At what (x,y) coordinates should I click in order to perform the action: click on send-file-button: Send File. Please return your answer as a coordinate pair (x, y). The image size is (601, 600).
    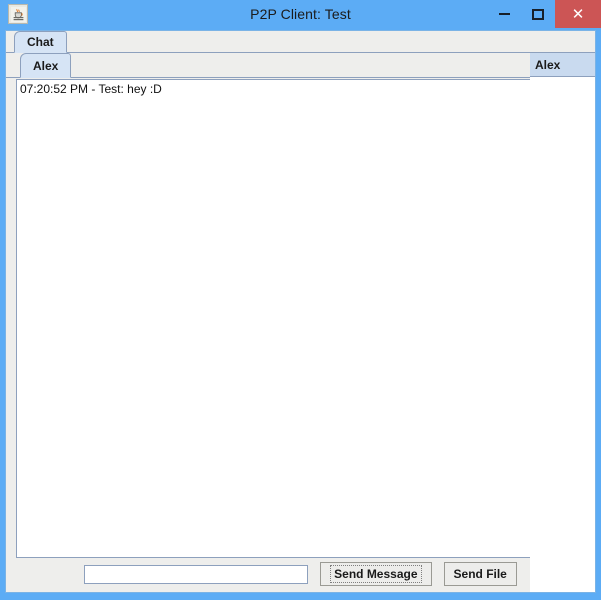
    Looking at the image, I should click on (480, 574).